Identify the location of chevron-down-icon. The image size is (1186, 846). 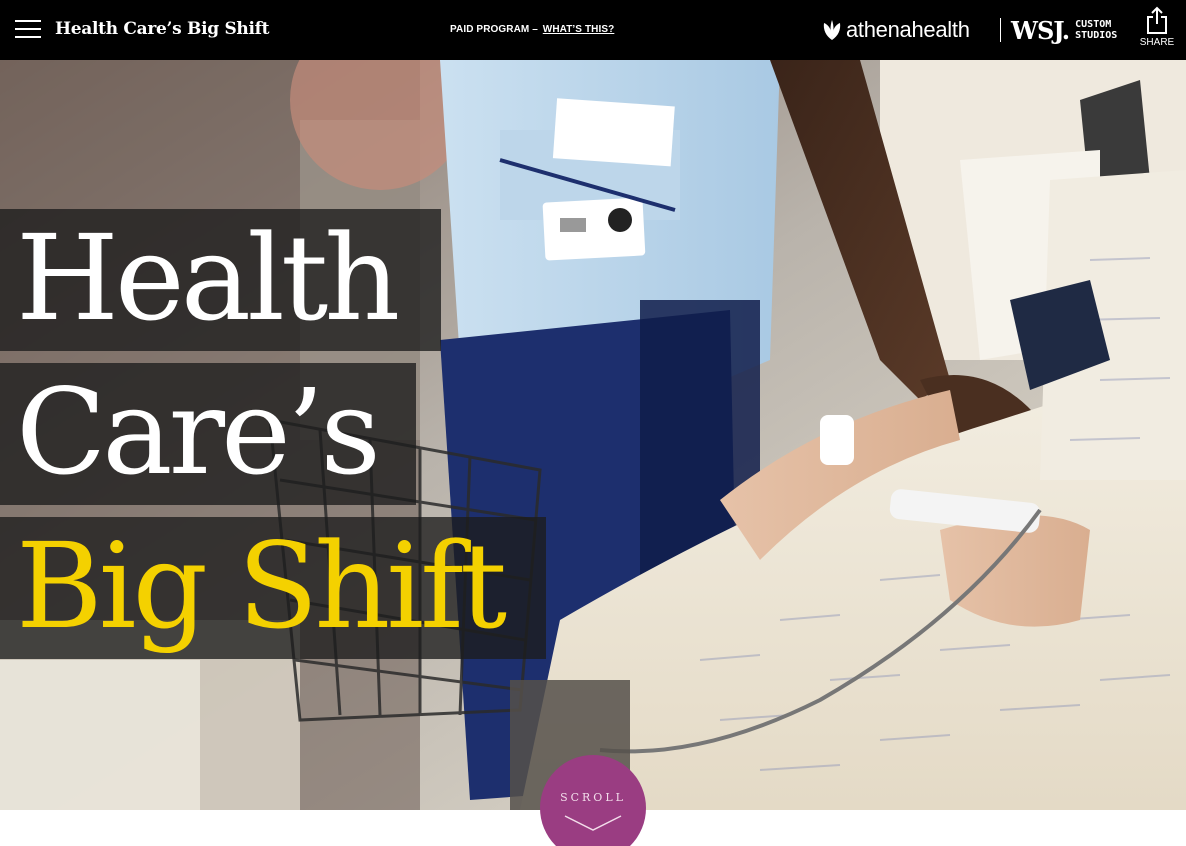
(593, 823).